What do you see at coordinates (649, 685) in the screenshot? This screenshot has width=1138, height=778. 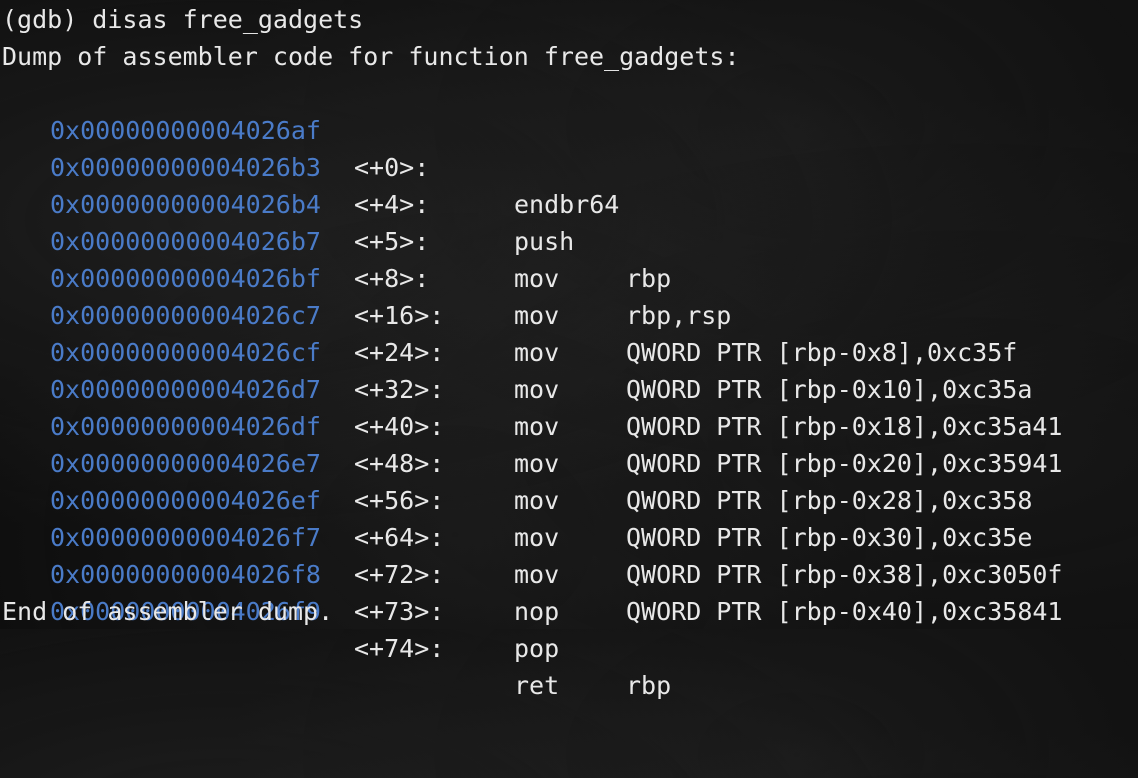 I see `instruction-operands: rbp` at bounding box center [649, 685].